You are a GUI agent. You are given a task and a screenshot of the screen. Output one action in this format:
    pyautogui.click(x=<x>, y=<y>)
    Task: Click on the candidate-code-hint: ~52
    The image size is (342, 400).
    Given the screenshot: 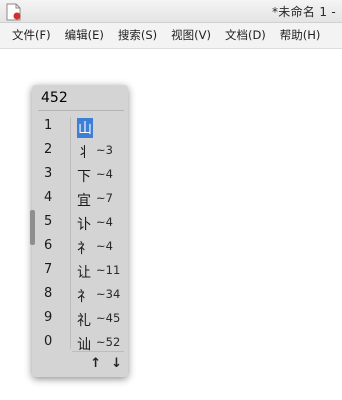 What is the action you would take?
    pyautogui.click(x=108, y=342)
    